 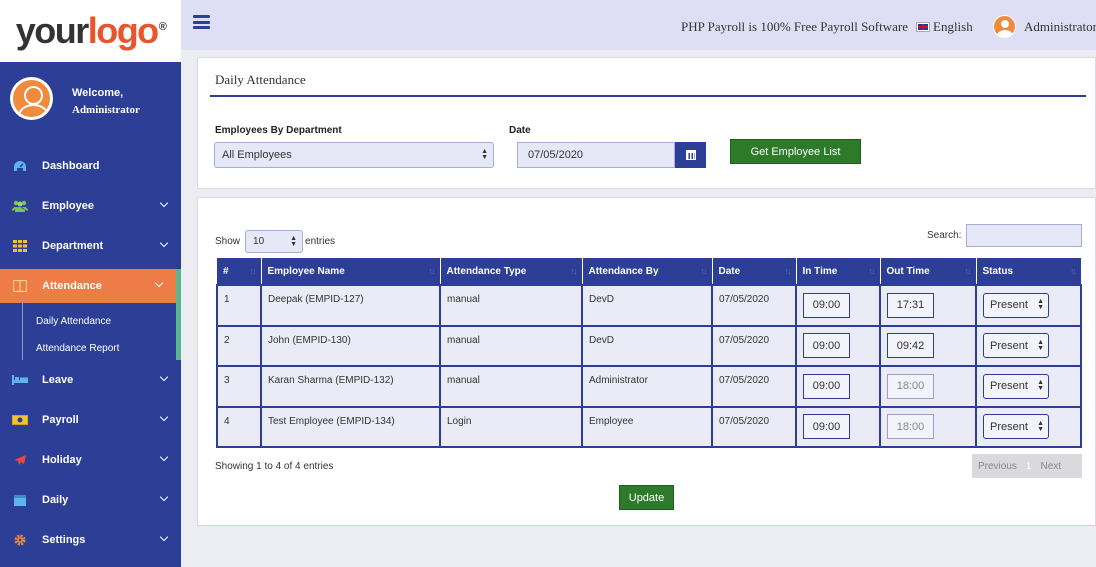 What do you see at coordinates (838, 271) in the screenshot?
I see `column-header-in-time: In Time ↑↓` at bounding box center [838, 271].